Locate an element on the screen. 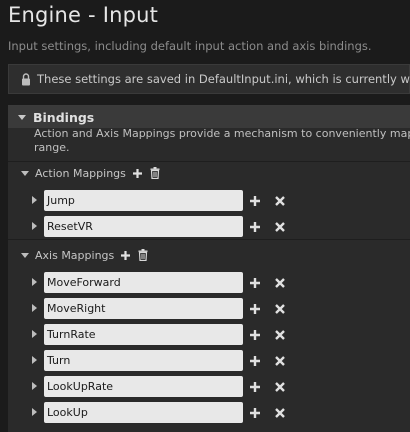 This screenshot has width=410, height=432. mapping-row: LookUp is located at coordinates (209, 413).